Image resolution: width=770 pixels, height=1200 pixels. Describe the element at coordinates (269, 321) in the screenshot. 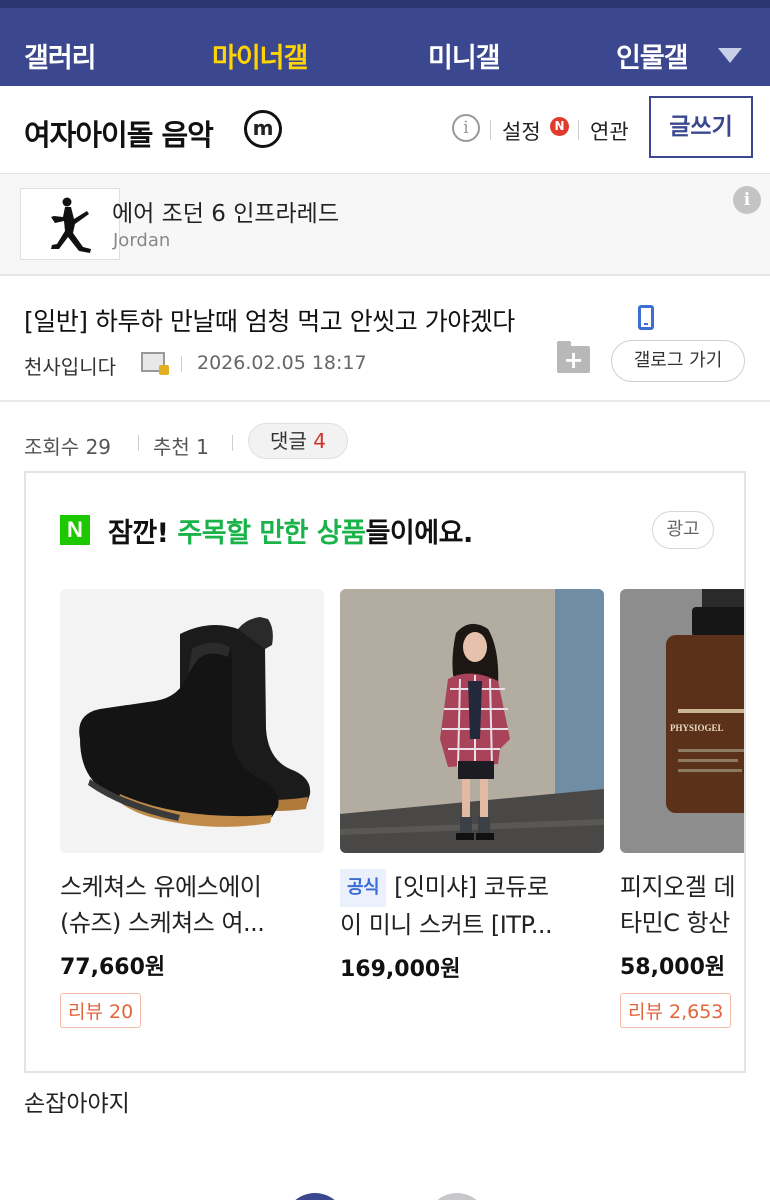

I see `post-title: [일반] 하투하 만날때 엄청 먹고 안씻고 가야겠다` at that location.